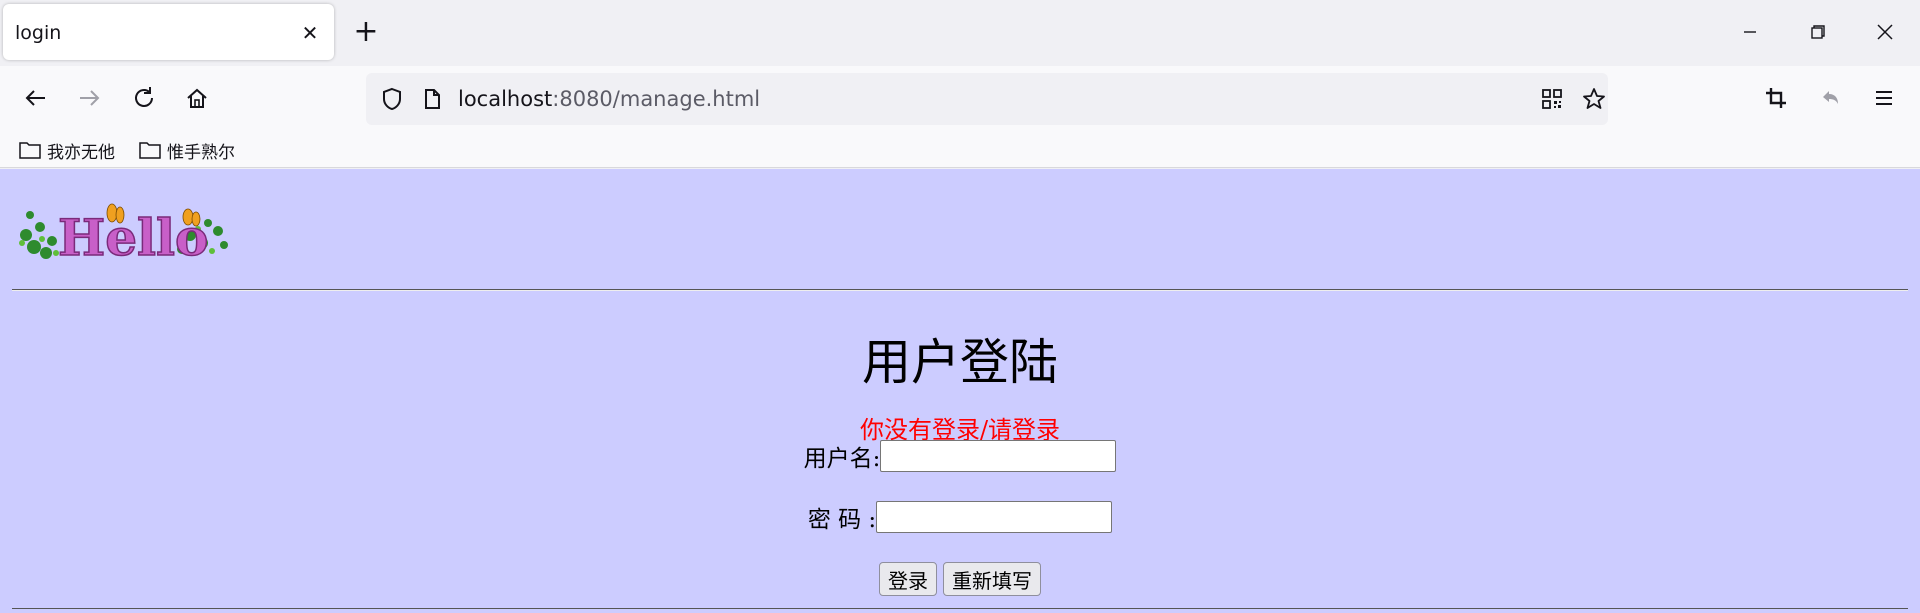 This screenshot has height=613, width=1920. What do you see at coordinates (992, 579) in the screenshot?
I see `reset-button: 重新填写` at bounding box center [992, 579].